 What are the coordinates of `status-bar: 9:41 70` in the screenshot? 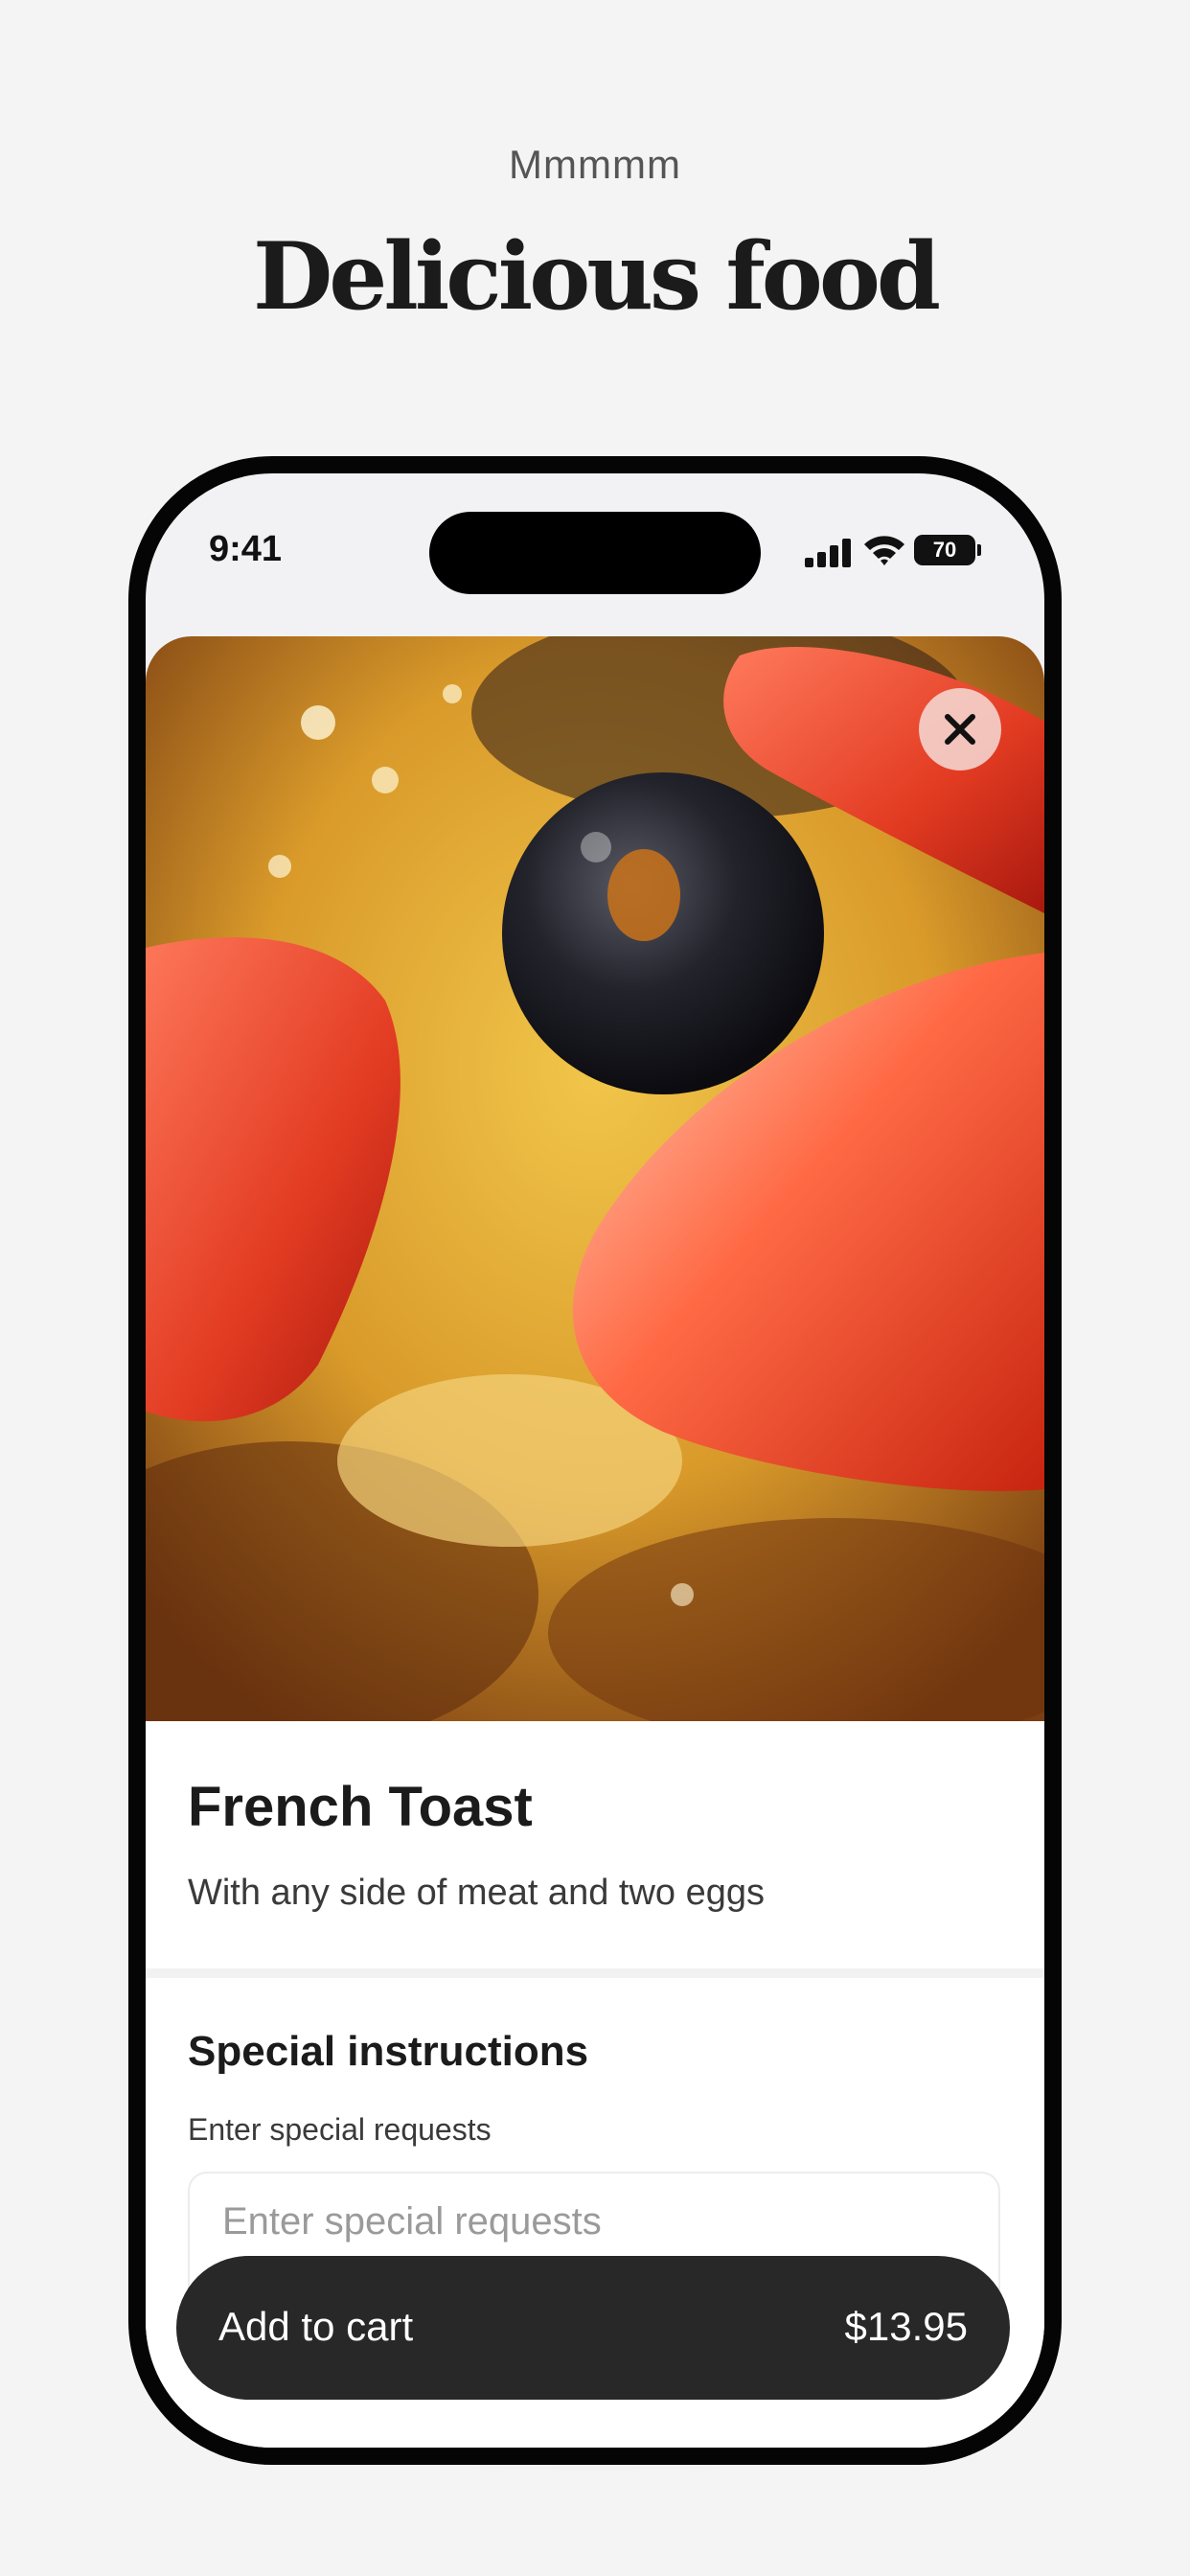 It's located at (595, 545).